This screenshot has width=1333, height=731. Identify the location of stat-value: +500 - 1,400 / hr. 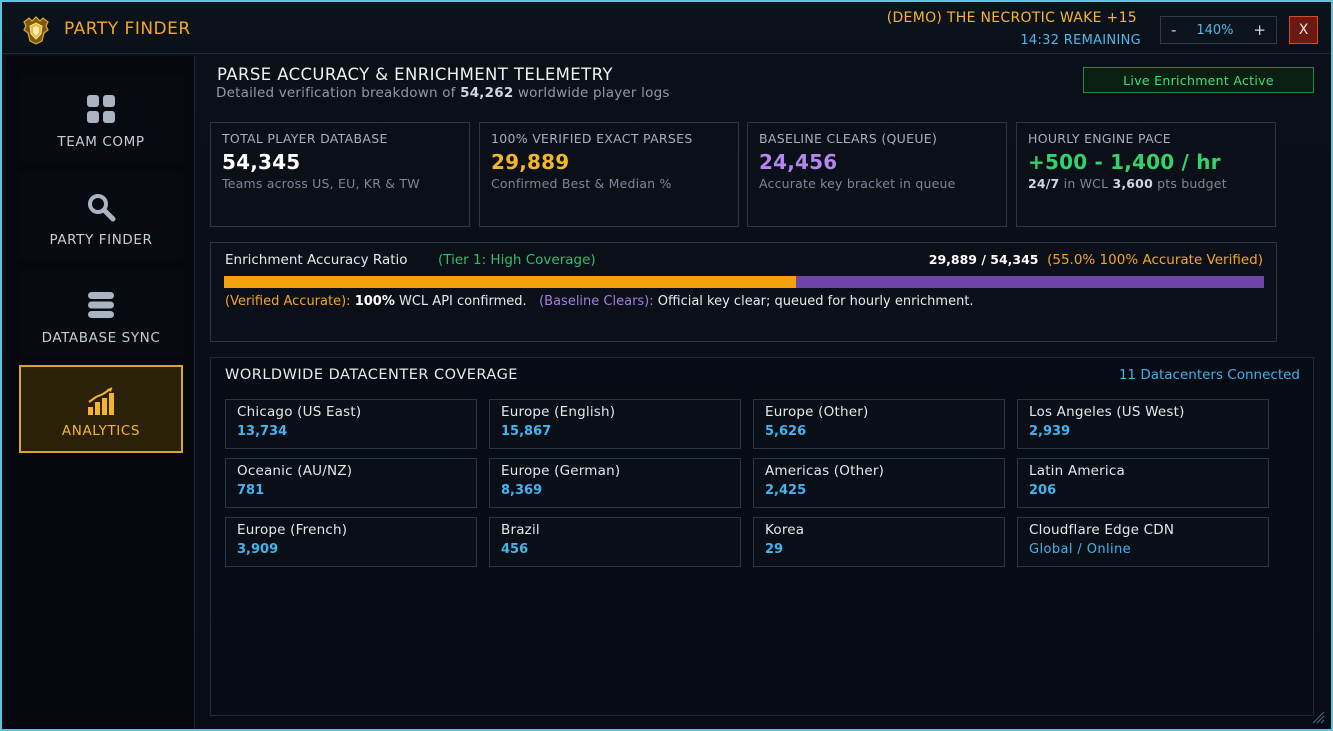
(1124, 162).